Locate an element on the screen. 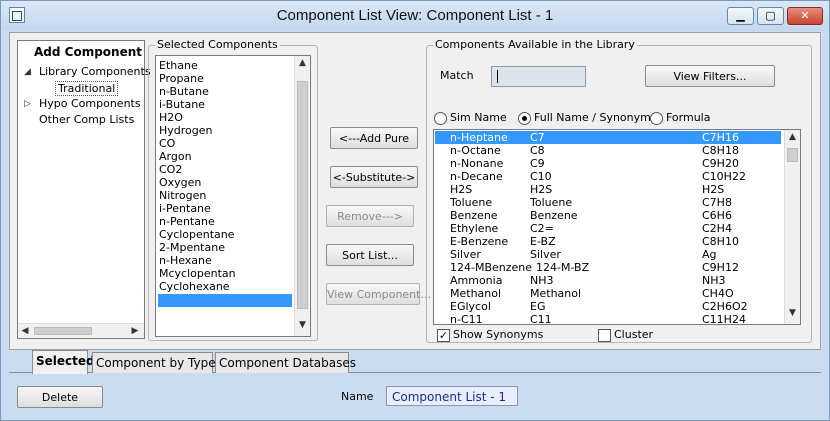  table-row: H2S H2S H2S is located at coordinates (608, 189).